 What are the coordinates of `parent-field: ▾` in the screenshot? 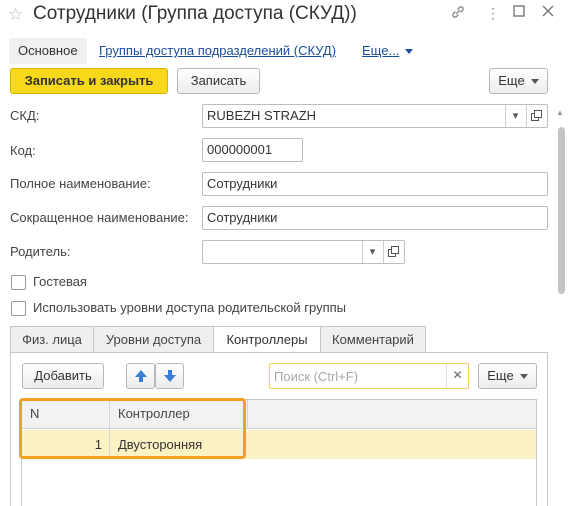 It's located at (303, 252).